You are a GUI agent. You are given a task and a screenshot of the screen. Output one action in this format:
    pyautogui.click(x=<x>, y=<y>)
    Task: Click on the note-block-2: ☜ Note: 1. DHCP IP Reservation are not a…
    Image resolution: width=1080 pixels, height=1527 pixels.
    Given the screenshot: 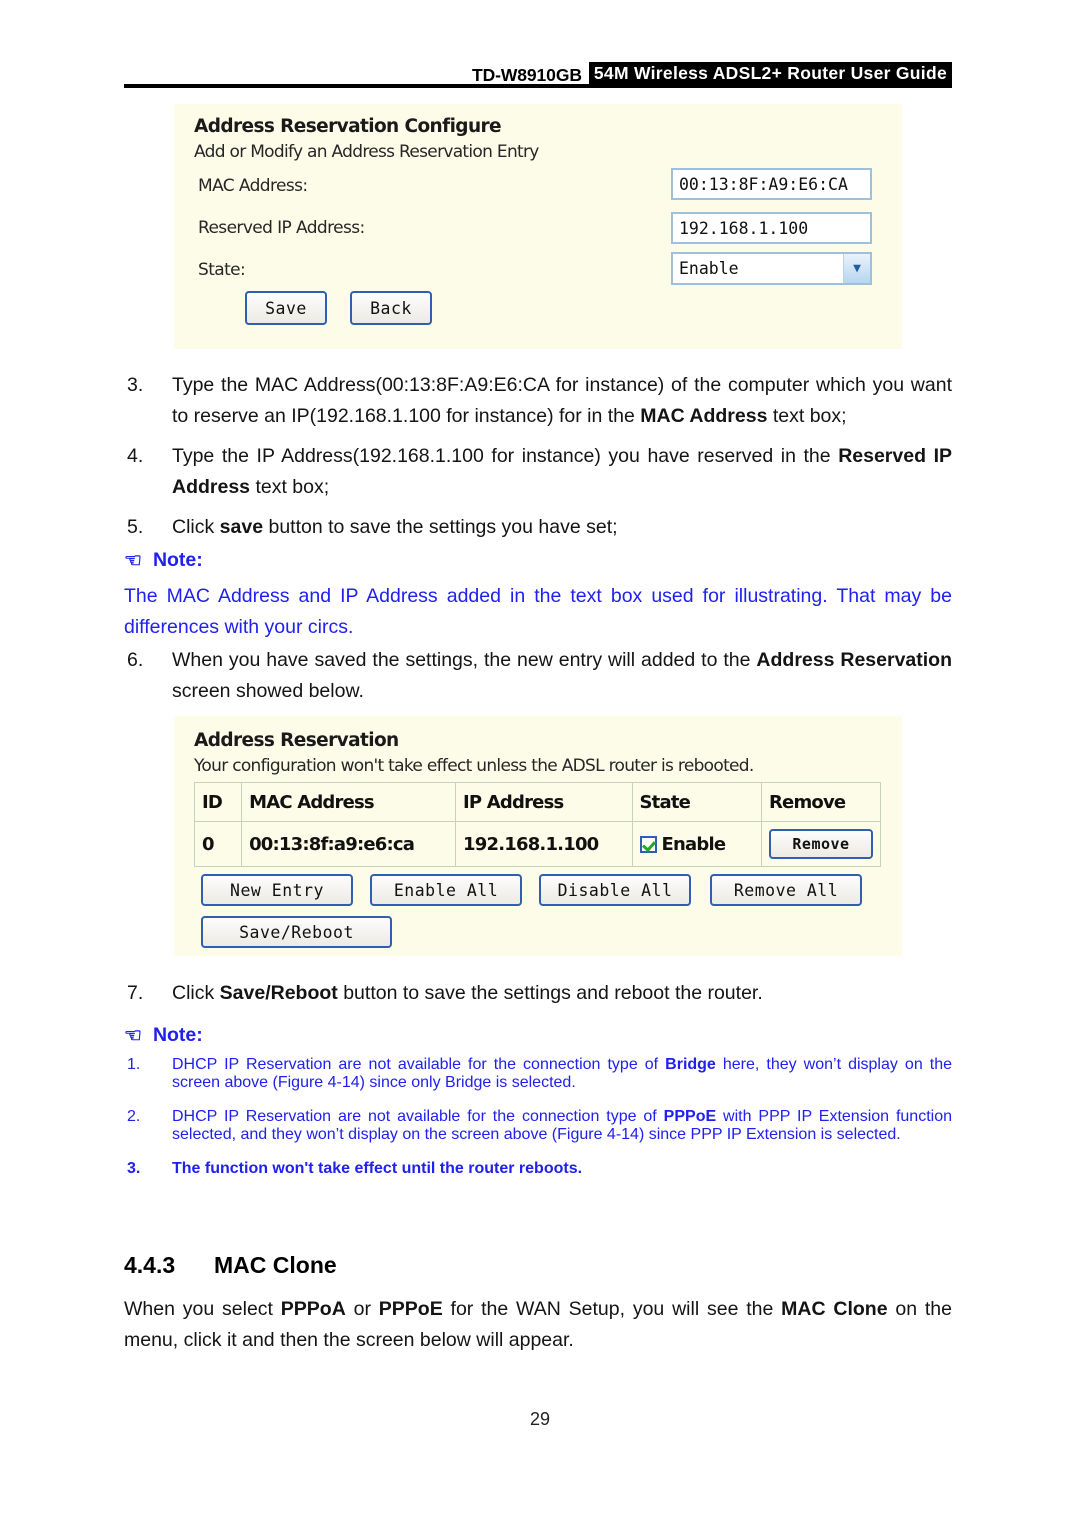 What is the action you would take?
    pyautogui.click(x=538, y=1105)
    